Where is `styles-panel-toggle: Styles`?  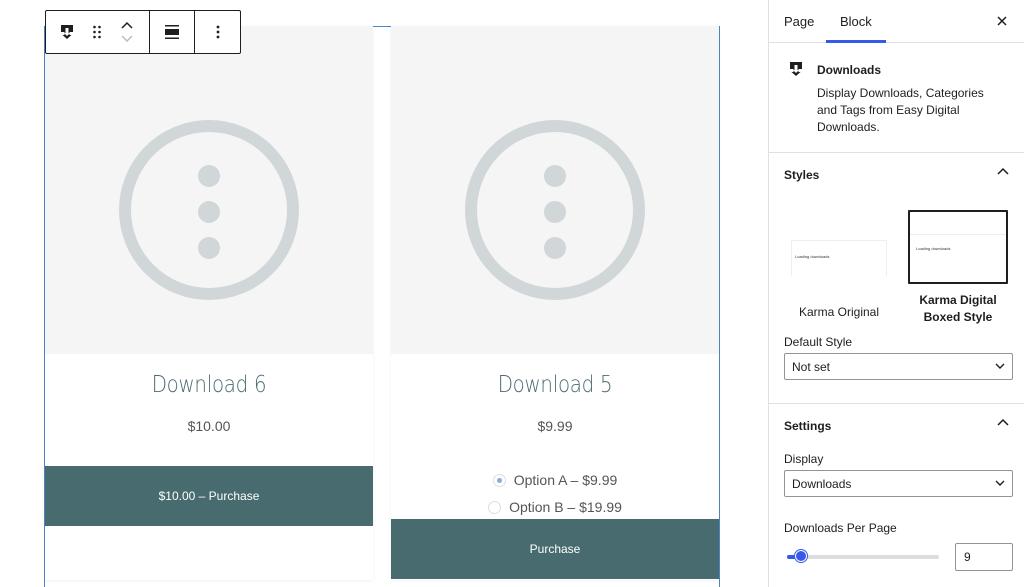
styles-panel-toggle: Styles is located at coordinates (896, 175).